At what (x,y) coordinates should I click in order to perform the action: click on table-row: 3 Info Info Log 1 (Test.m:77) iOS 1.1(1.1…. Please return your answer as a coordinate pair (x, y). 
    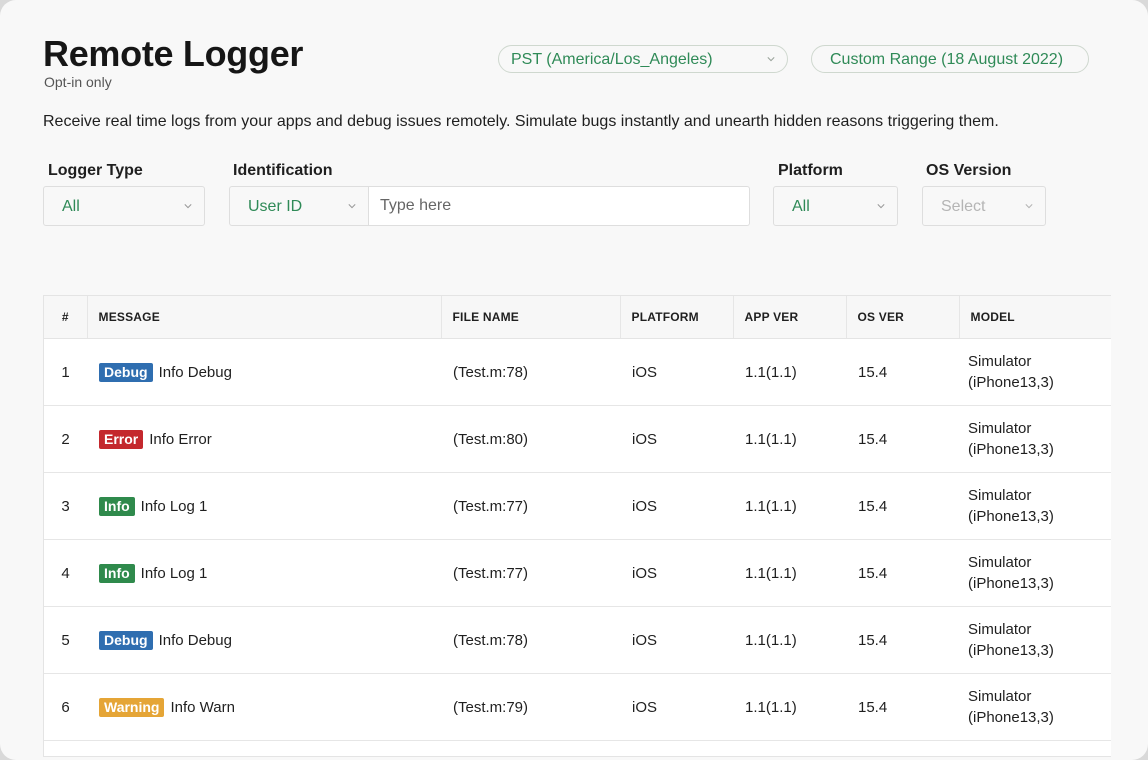
    Looking at the image, I should click on (577, 506).